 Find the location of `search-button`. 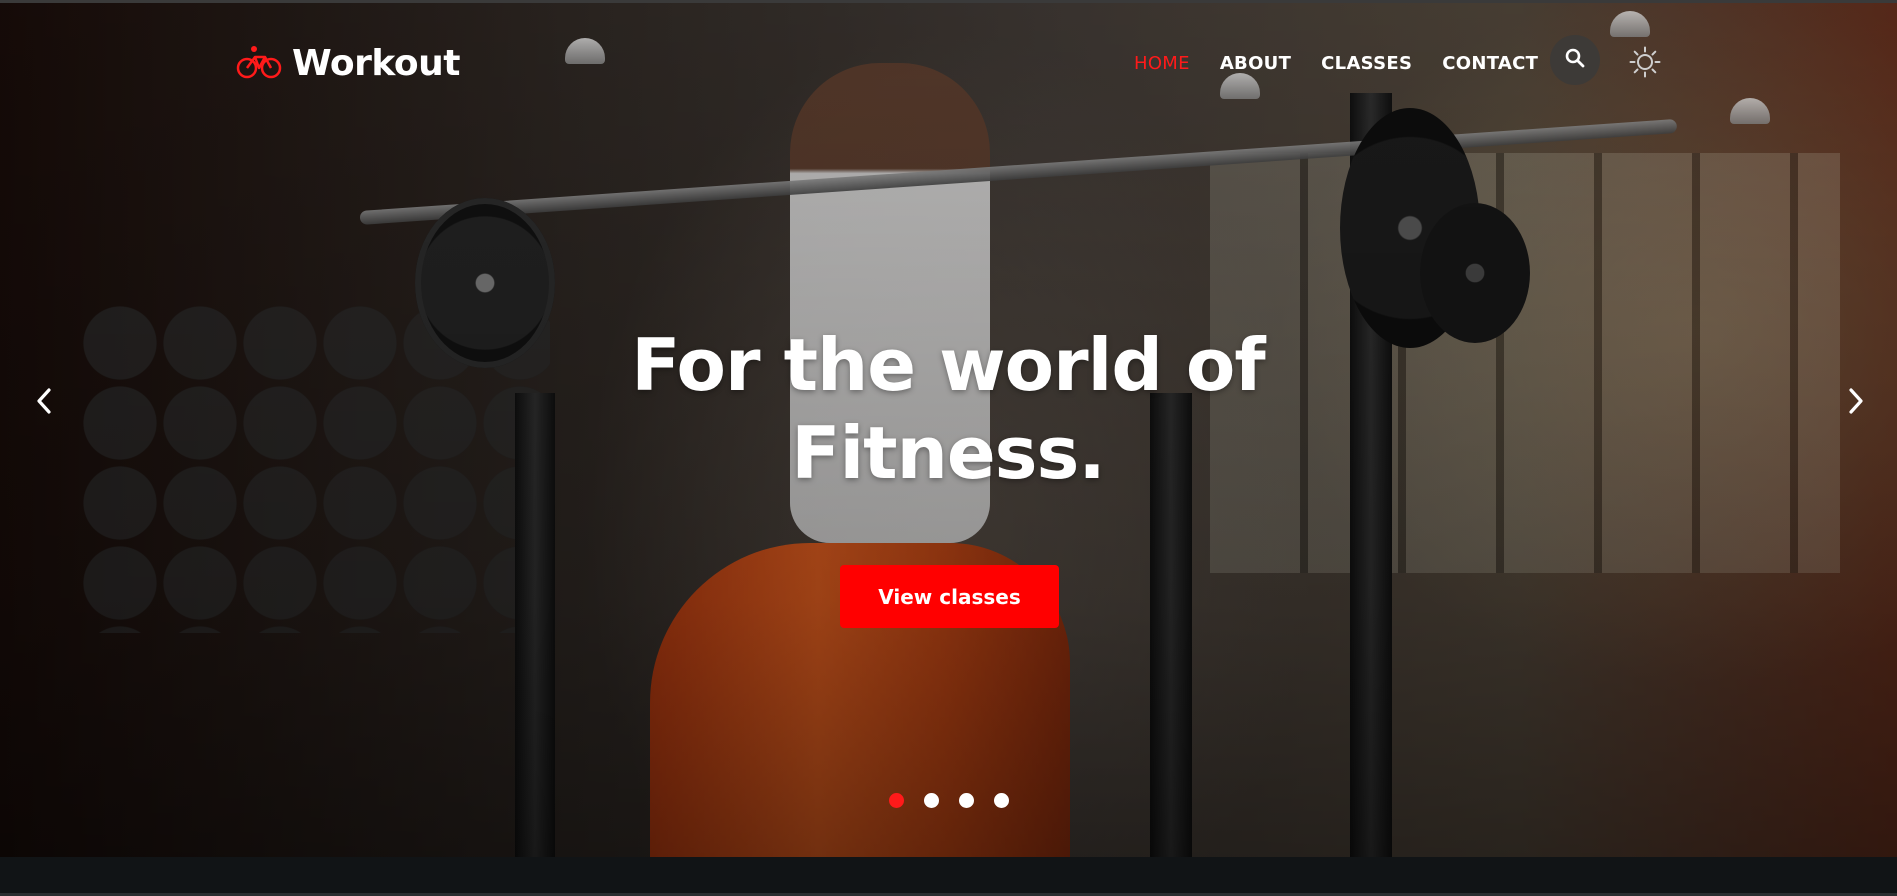

search-button is located at coordinates (1575, 60).